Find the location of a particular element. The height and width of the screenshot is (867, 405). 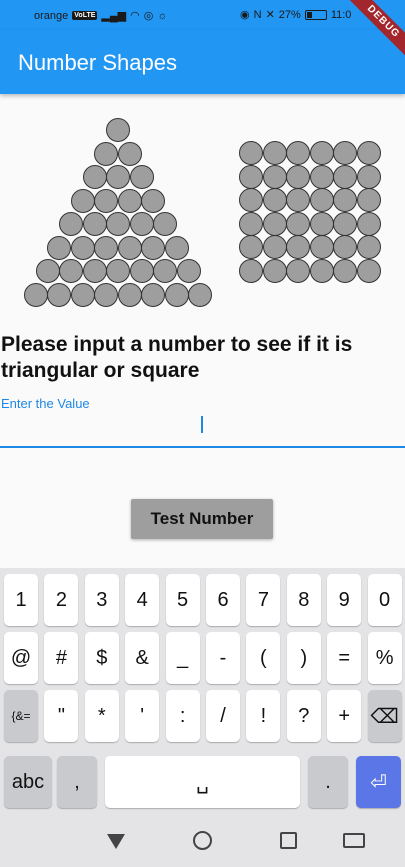

key-5: 6 is located at coordinates (223, 600).